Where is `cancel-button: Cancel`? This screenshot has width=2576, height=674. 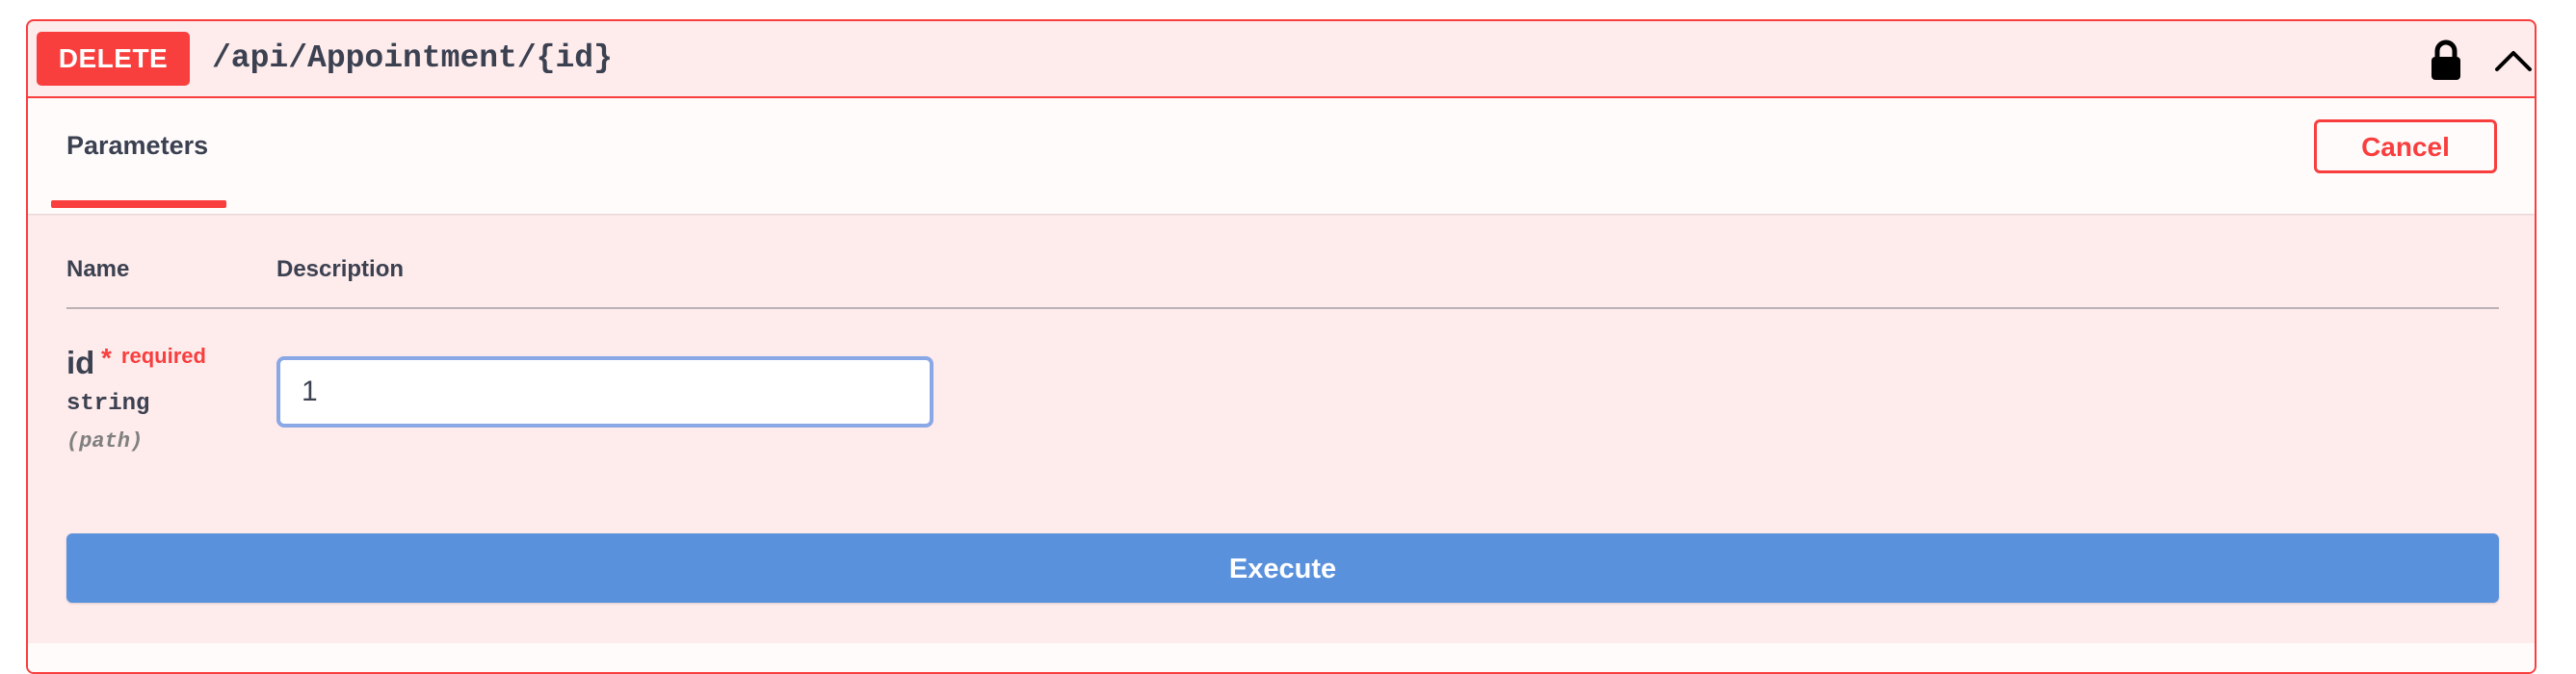 cancel-button: Cancel is located at coordinates (2406, 146).